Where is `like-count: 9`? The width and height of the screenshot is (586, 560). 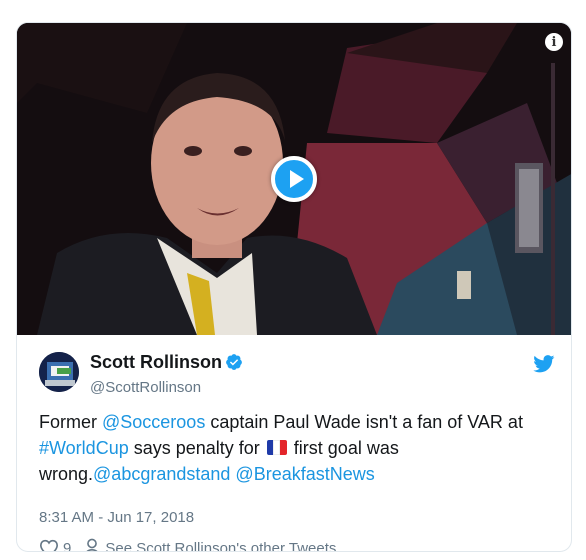
like-count: 9 is located at coordinates (67, 545).